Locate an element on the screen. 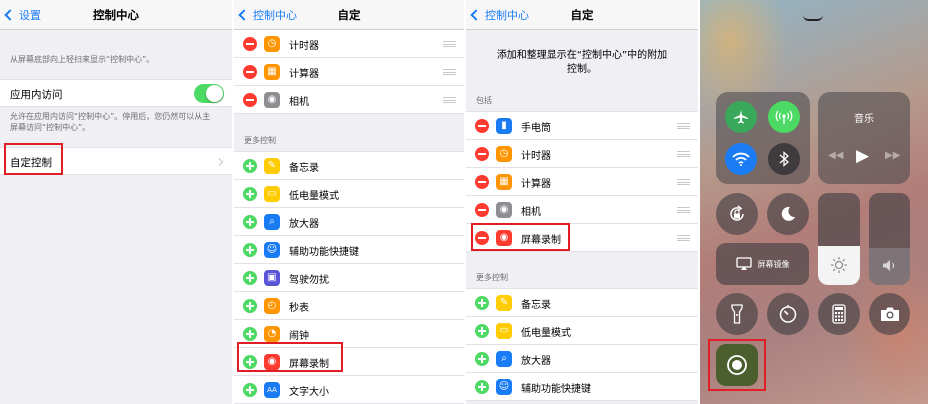  access-toggle is located at coordinates (209, 93).